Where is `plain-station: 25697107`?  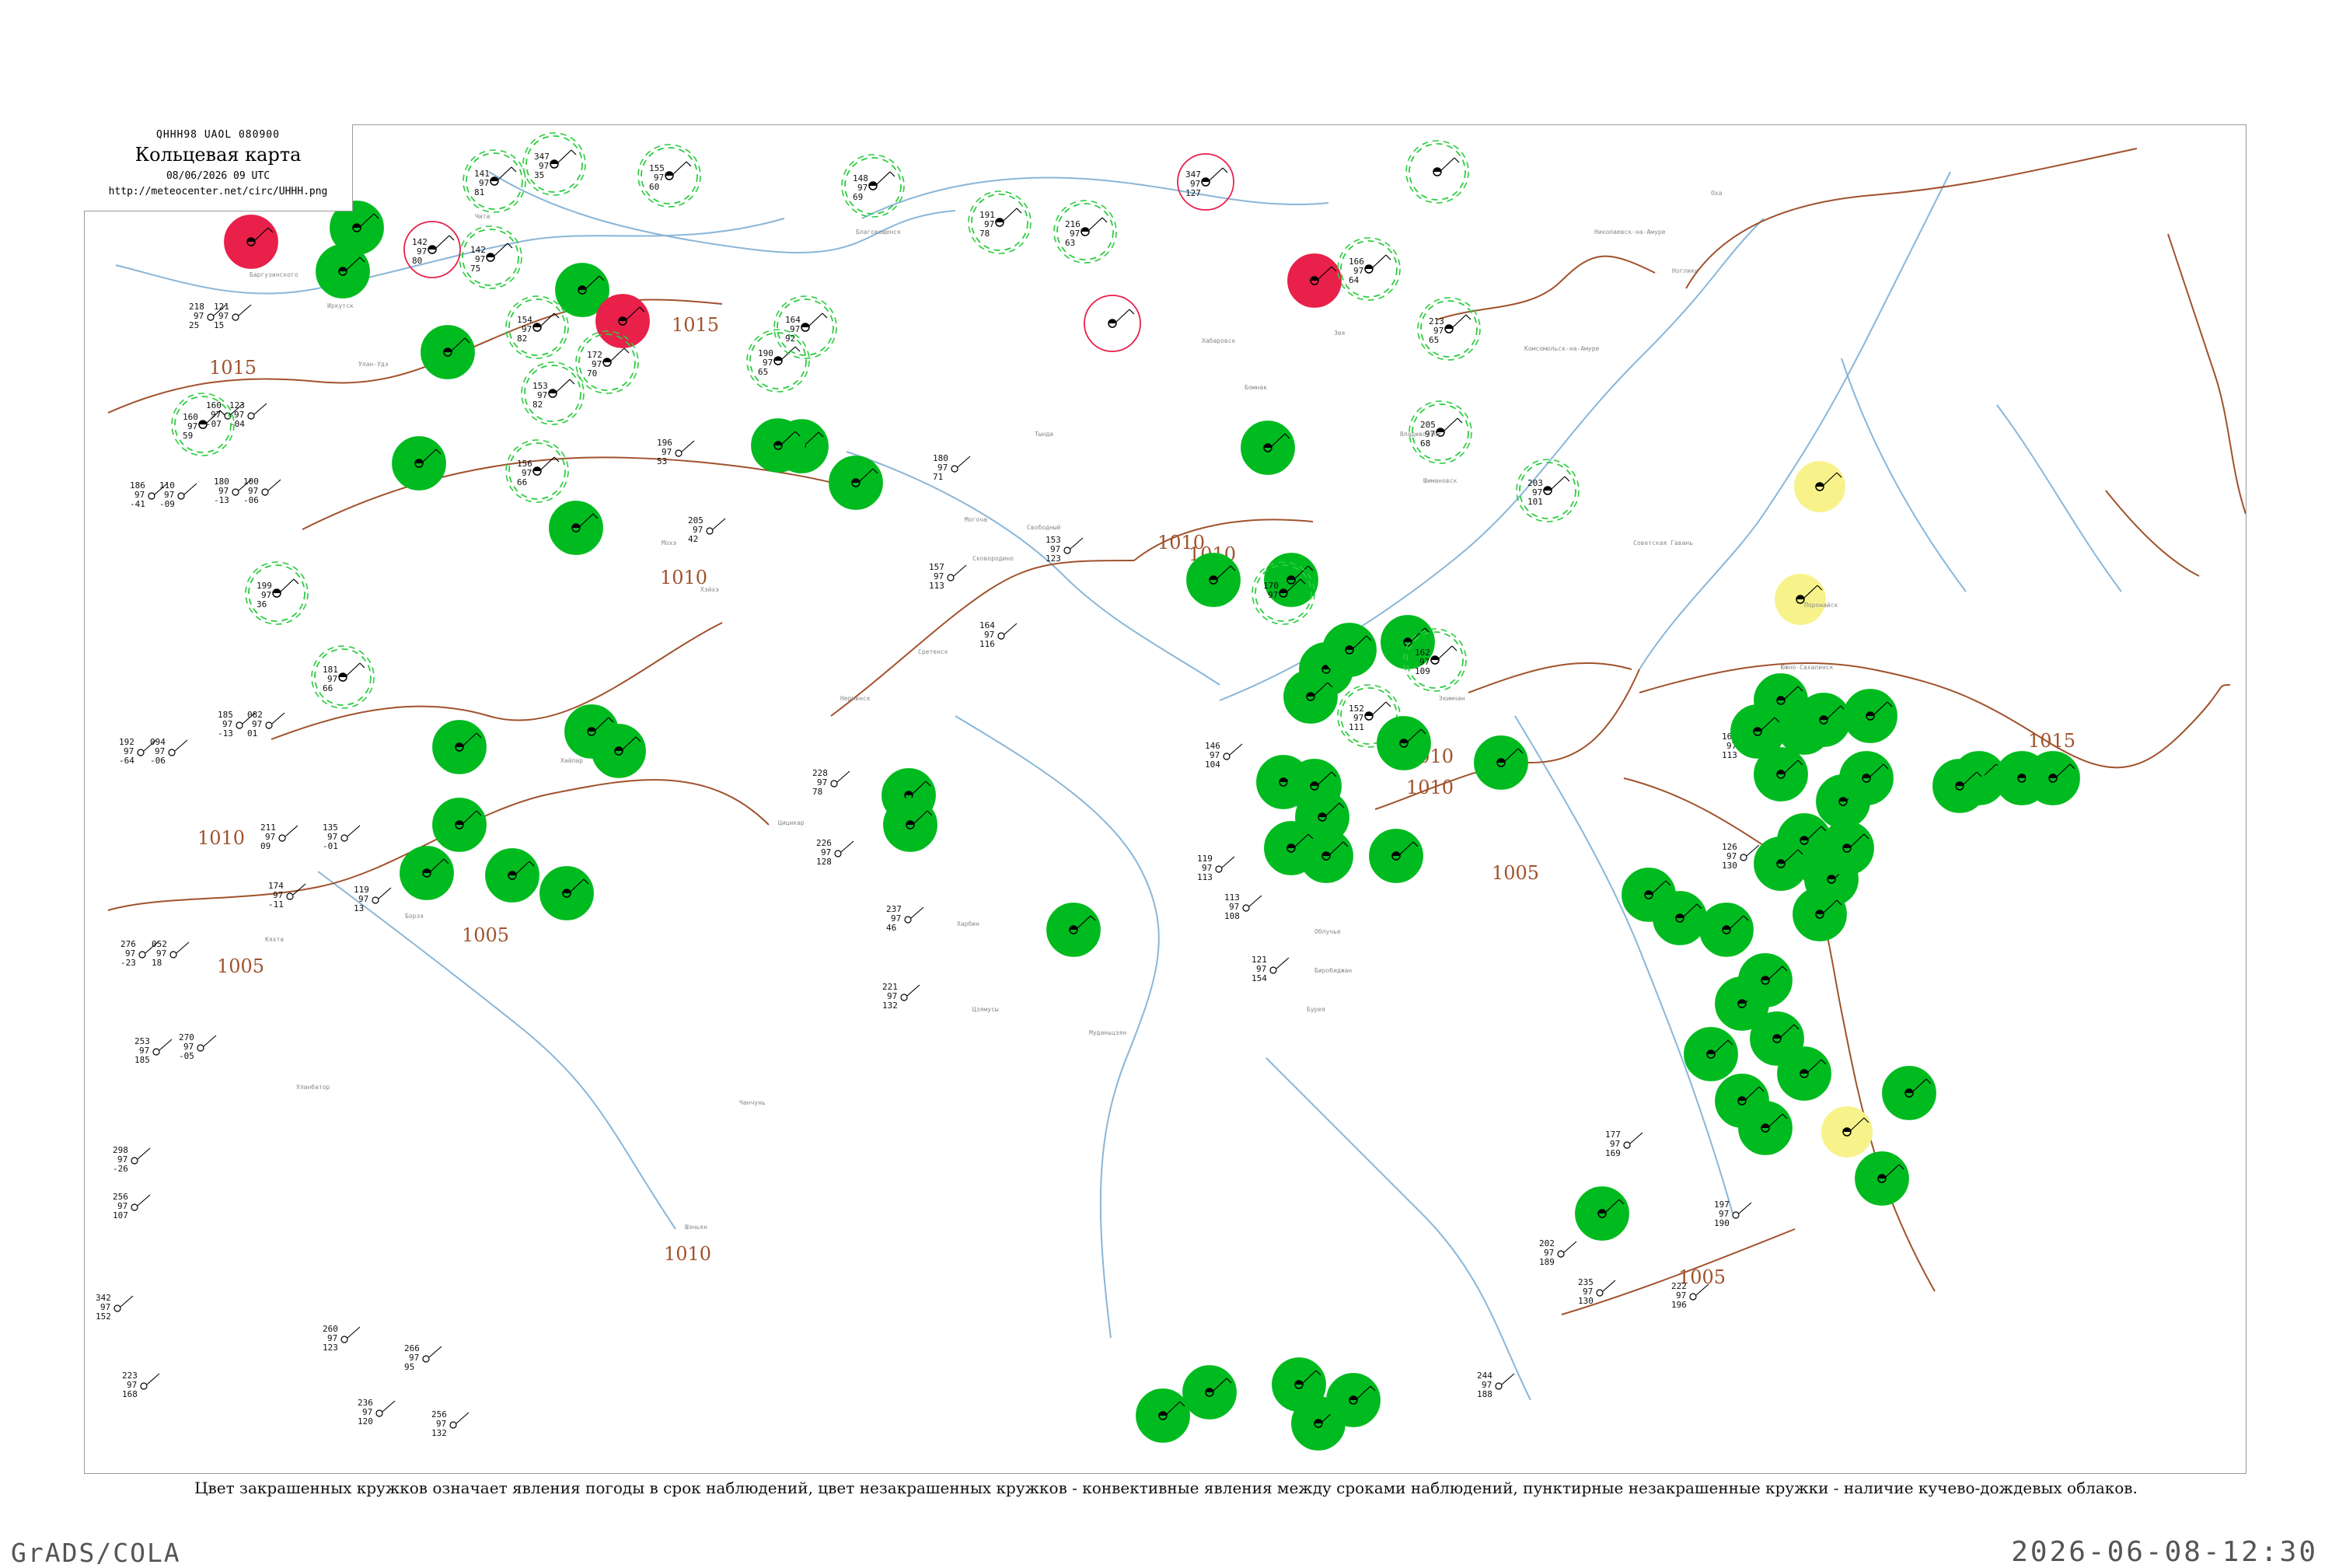
plain-station: 25697107 is located at coordinates (132, 1206).